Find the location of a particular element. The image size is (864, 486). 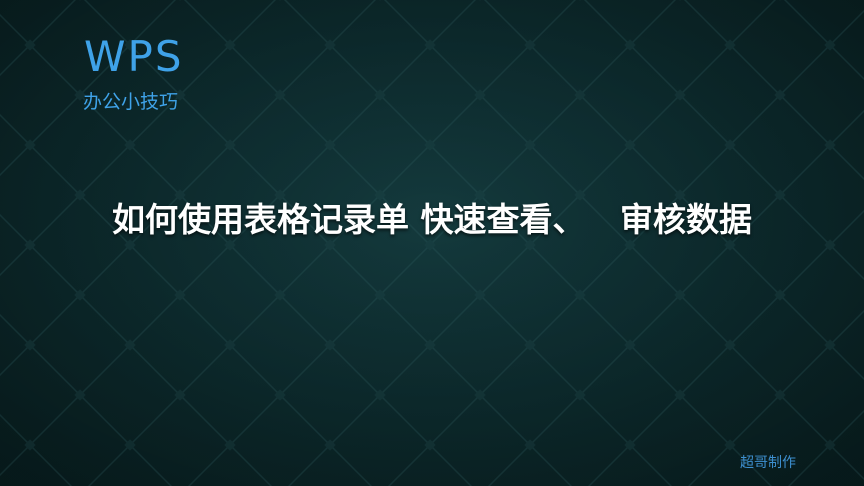

wps-logo-title: WPS is located at coordinates (134, 56).